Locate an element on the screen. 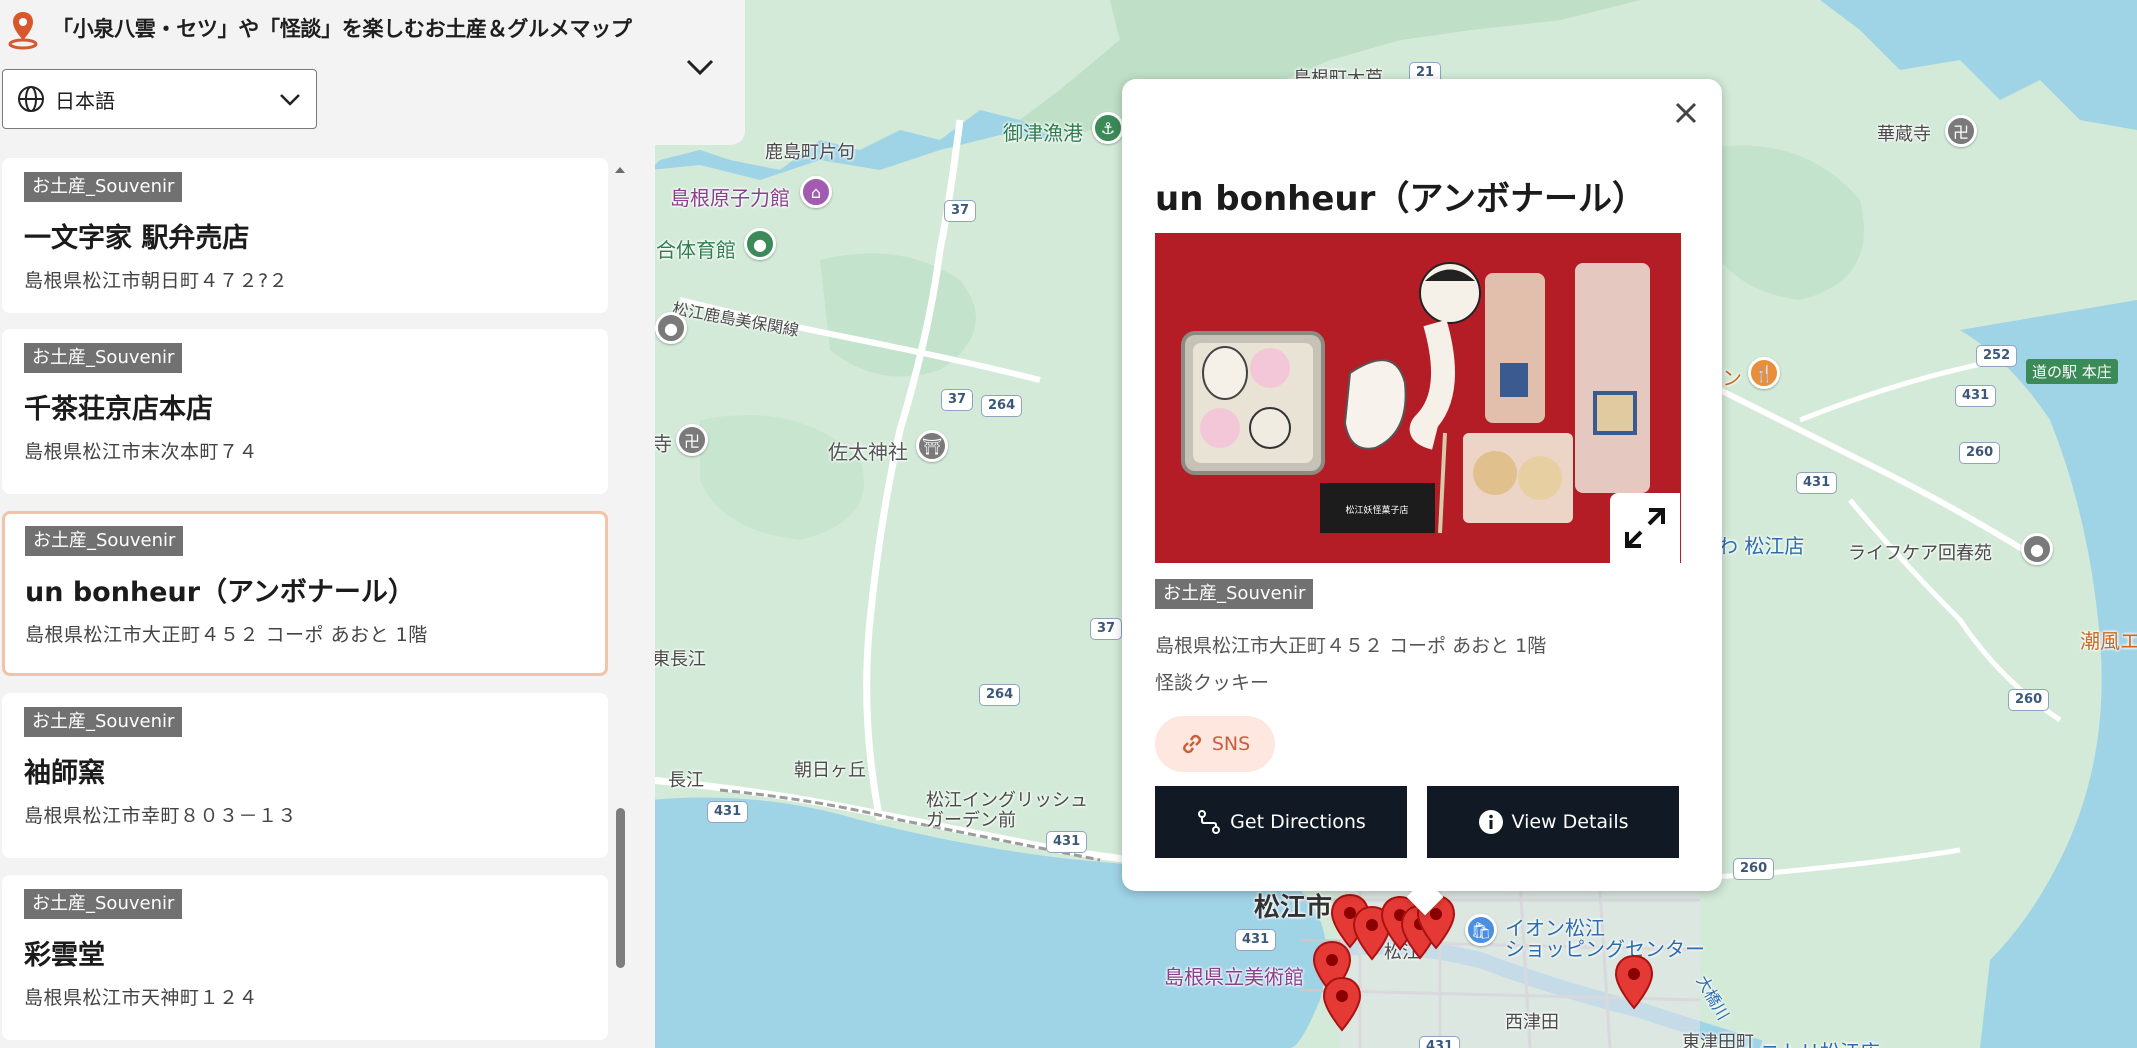 The image size is (2137, 1048). restaurant-icon: 🍴 is located at coordinates (1764, 373).